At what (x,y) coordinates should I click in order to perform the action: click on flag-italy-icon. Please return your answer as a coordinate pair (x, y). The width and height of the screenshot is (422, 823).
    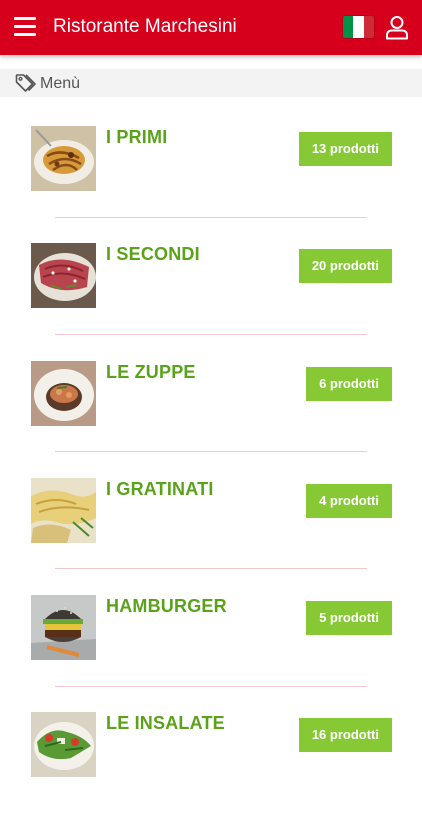
    Looking at the image, I should click on (358, 27).